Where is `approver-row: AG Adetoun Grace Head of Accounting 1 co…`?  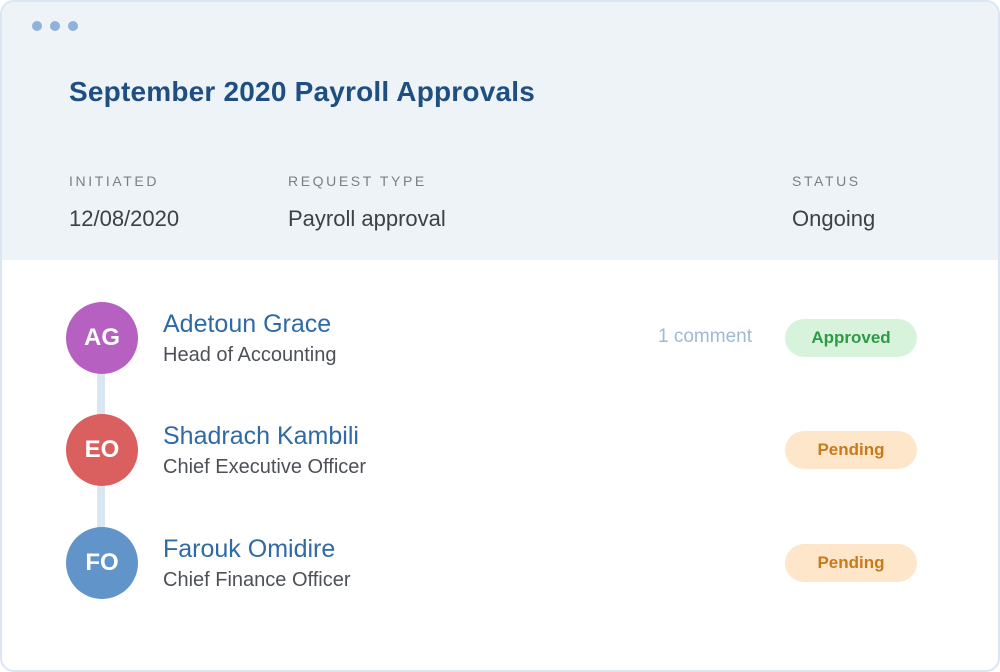 approver-row: AG Adetoun Grace Head of Accounting 1 co… is located at coordinates (500, 342).